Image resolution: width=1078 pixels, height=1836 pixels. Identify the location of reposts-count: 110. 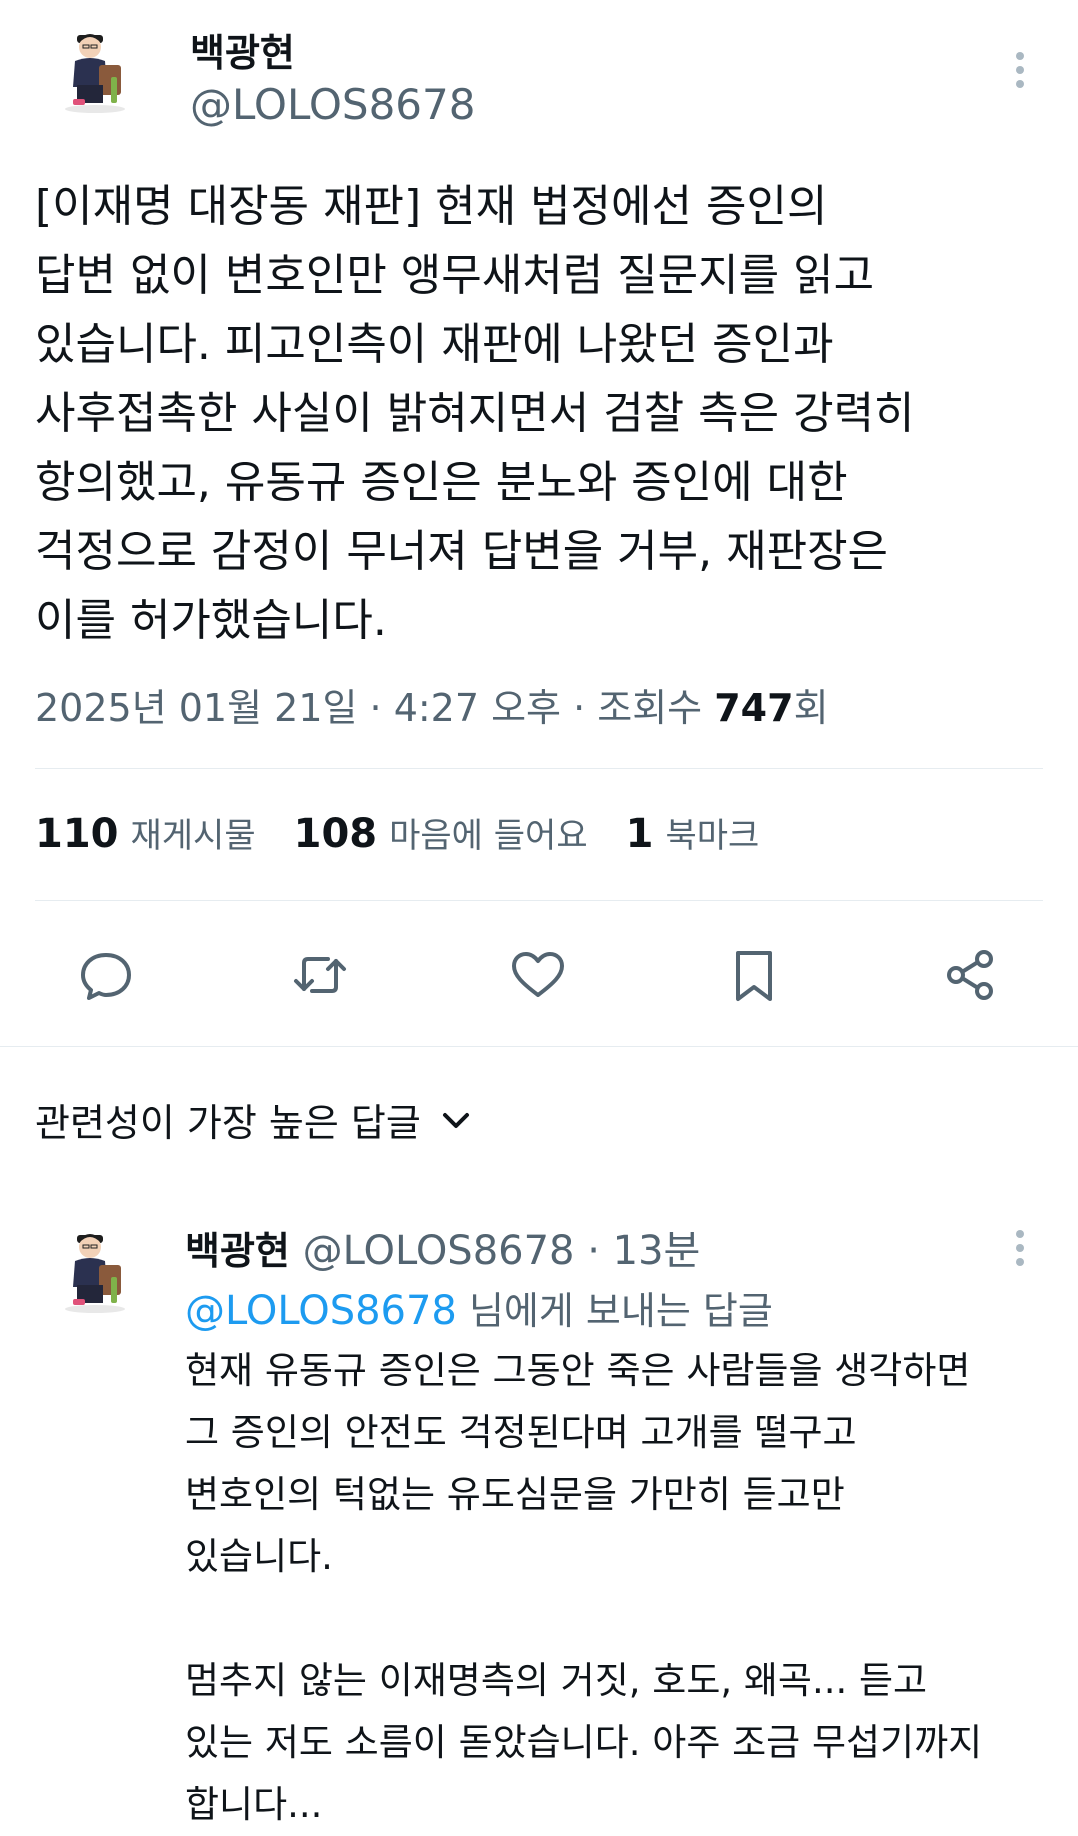
(77, 834).